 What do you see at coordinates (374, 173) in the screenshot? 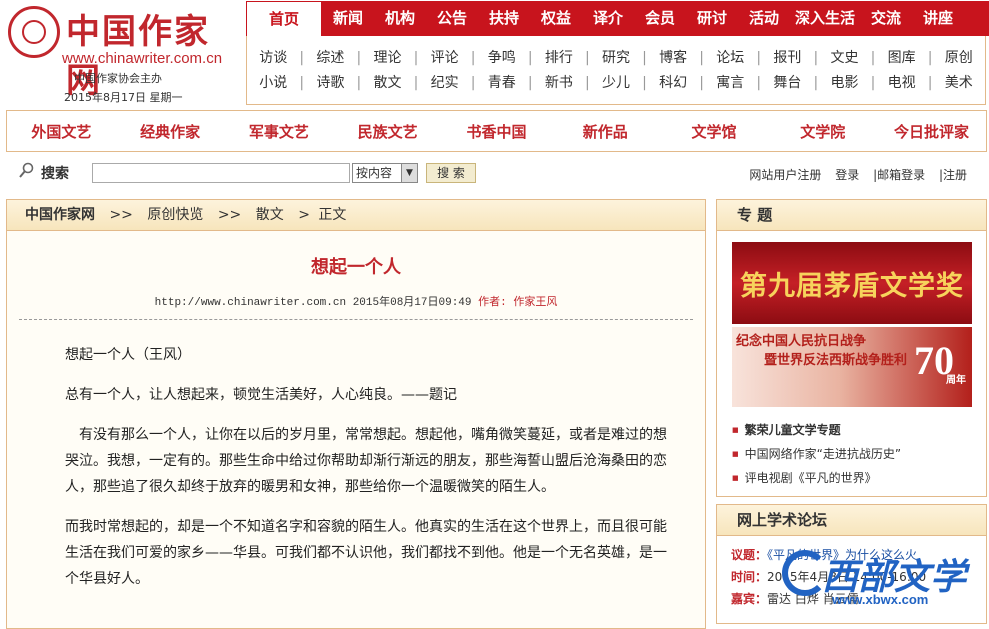
I see `search-scope-value: 按内容` at bounding box center [374, 173].